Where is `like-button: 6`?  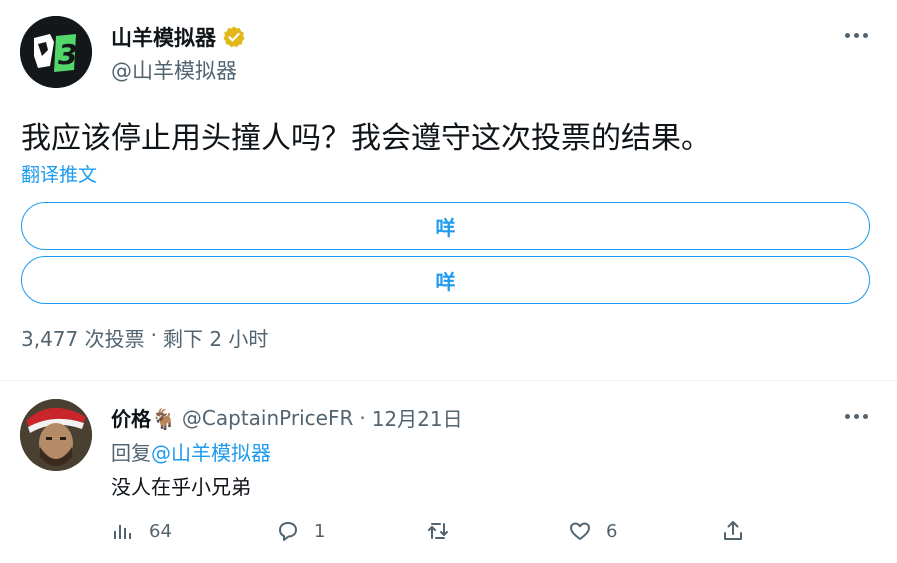 like-button: 6 is located at coordinates (592, 531).